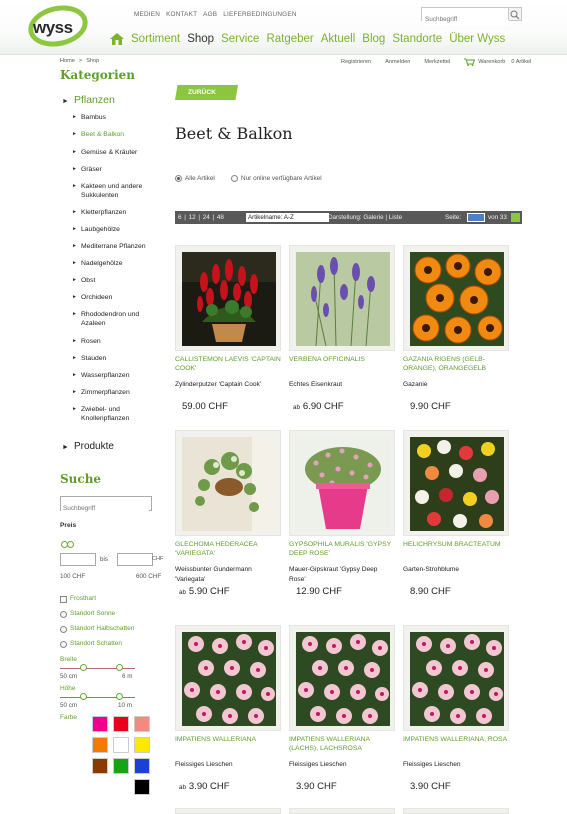 This screenshot has height=814, width=567. What do you see at coordinates (83, 696) in the screenshot?
I see `hoehe-slider-min-handle` at bounding box center [83, 696].